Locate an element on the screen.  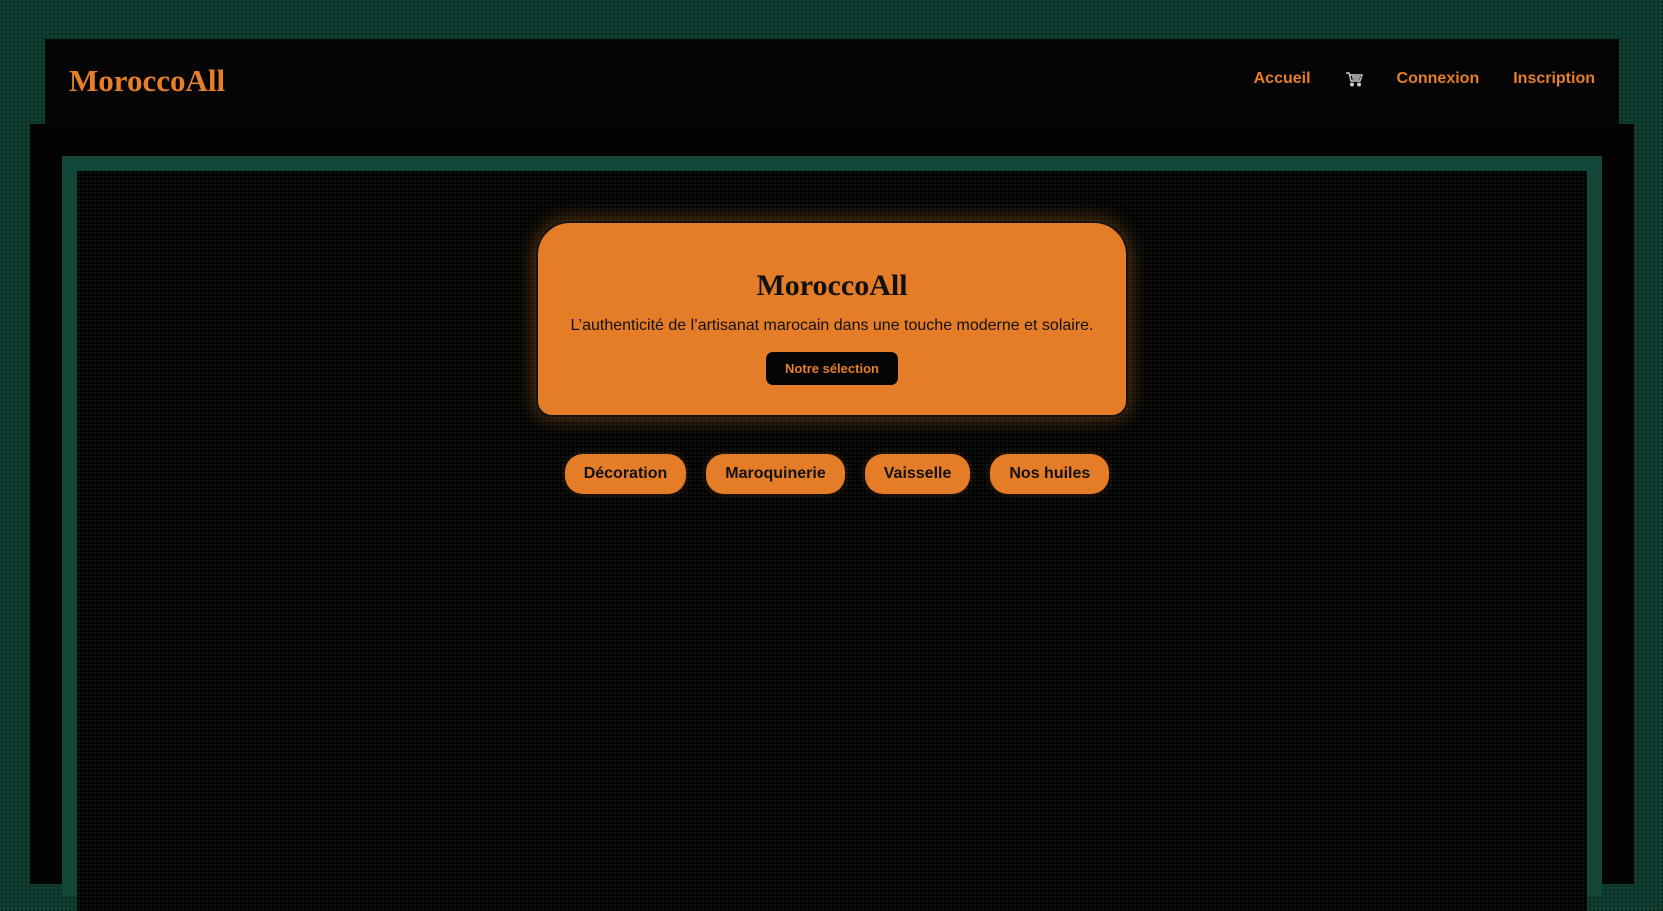
our-selection-button: Notre sélection is located at coordinates (832, 368).